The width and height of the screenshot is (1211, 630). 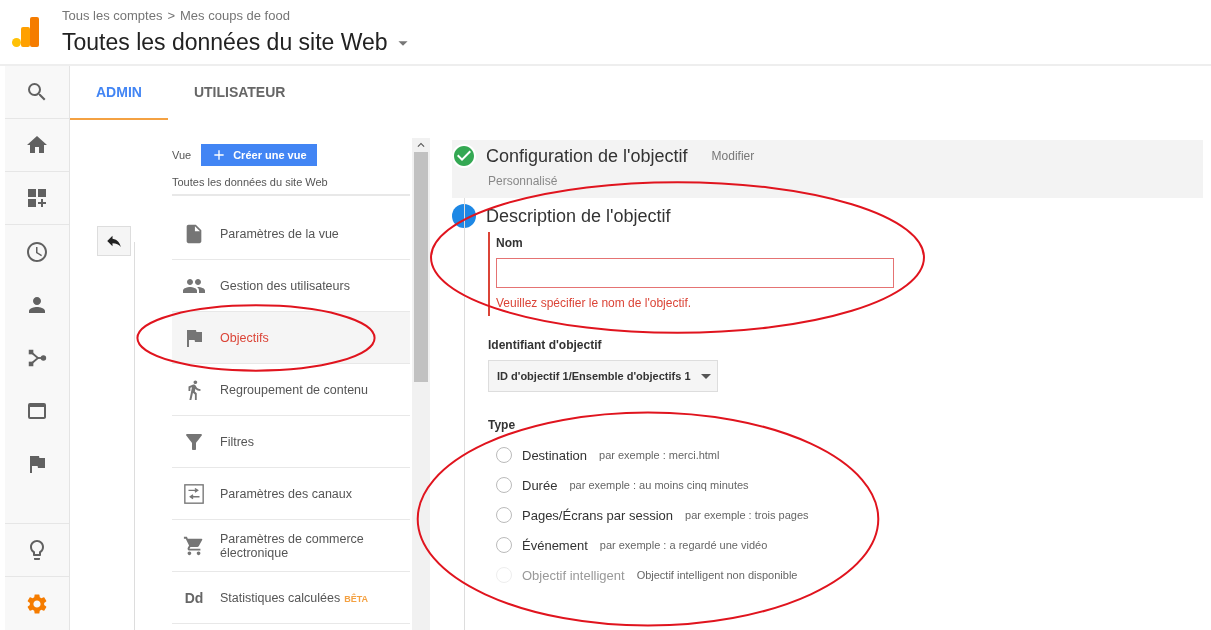 What do you see at coordinates (291, 494) in the screenshot?
I see `menu-item: Paramètres des canaux` at bounding box center [291, 494].